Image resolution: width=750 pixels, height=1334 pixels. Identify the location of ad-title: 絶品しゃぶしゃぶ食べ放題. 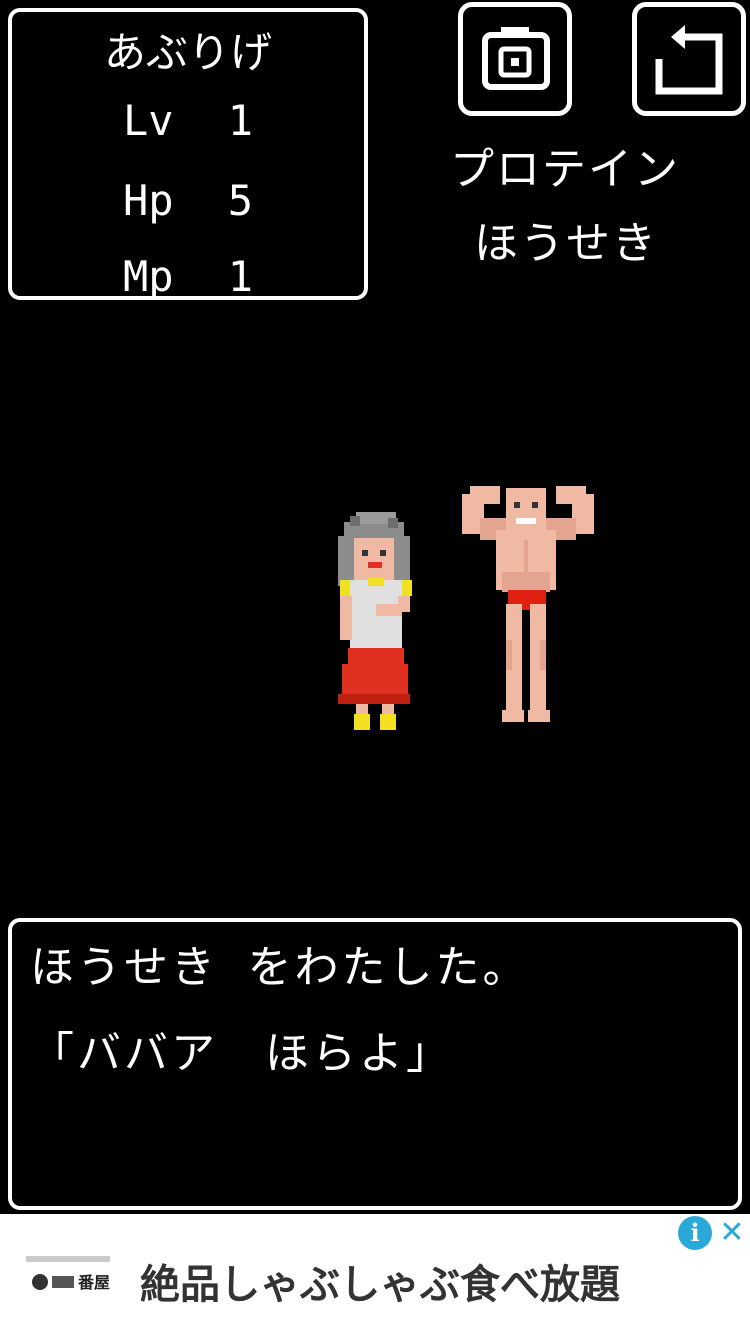
(380, 1281).